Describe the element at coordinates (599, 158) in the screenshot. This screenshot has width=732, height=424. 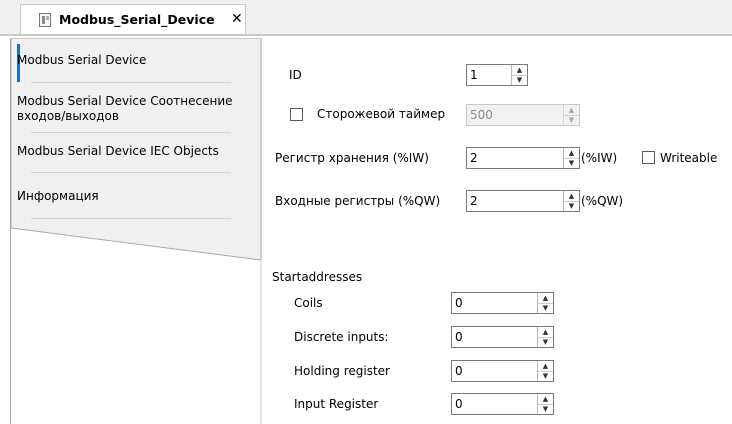
I see `holding-register-suffix: (%IW)` at that location.